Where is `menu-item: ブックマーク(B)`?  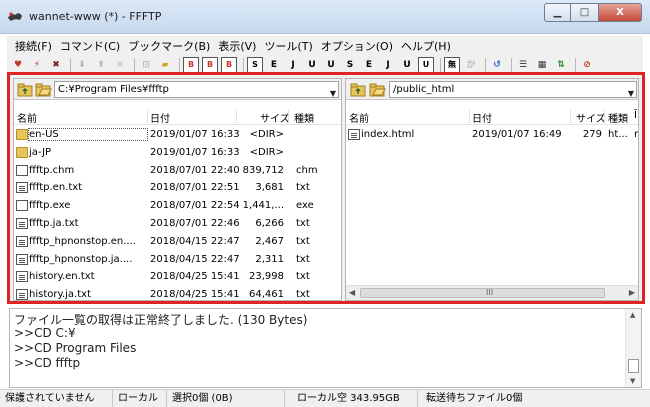
menu-item: ブックマーク(B) is located at coordinates (169, 46).